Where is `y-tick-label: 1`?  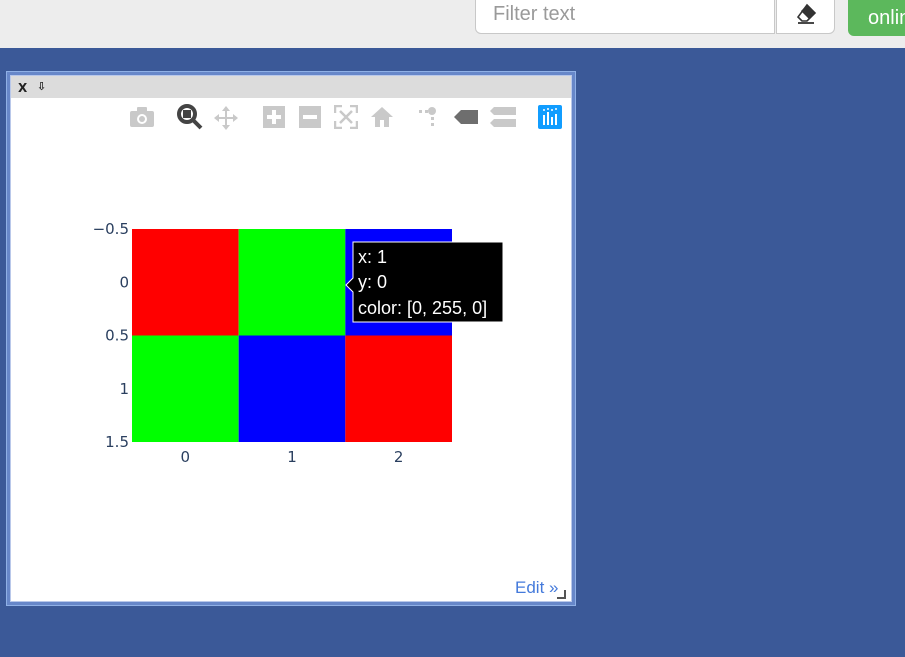
y-tick-label: 1 is located at coordinates (124, 389).